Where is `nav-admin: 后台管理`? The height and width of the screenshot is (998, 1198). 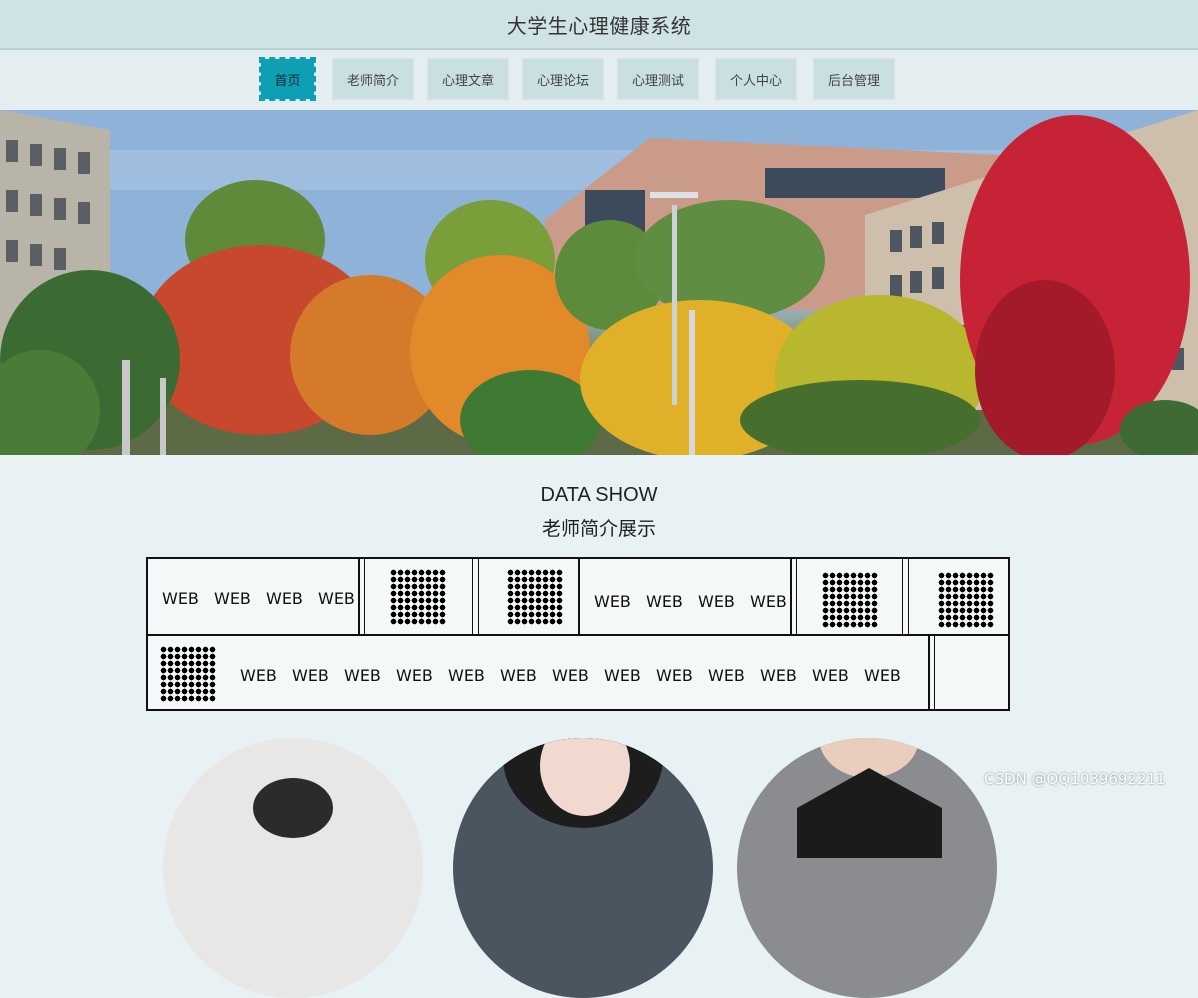
nav-admin: 后台管理 is located at coordinates (854, 79).